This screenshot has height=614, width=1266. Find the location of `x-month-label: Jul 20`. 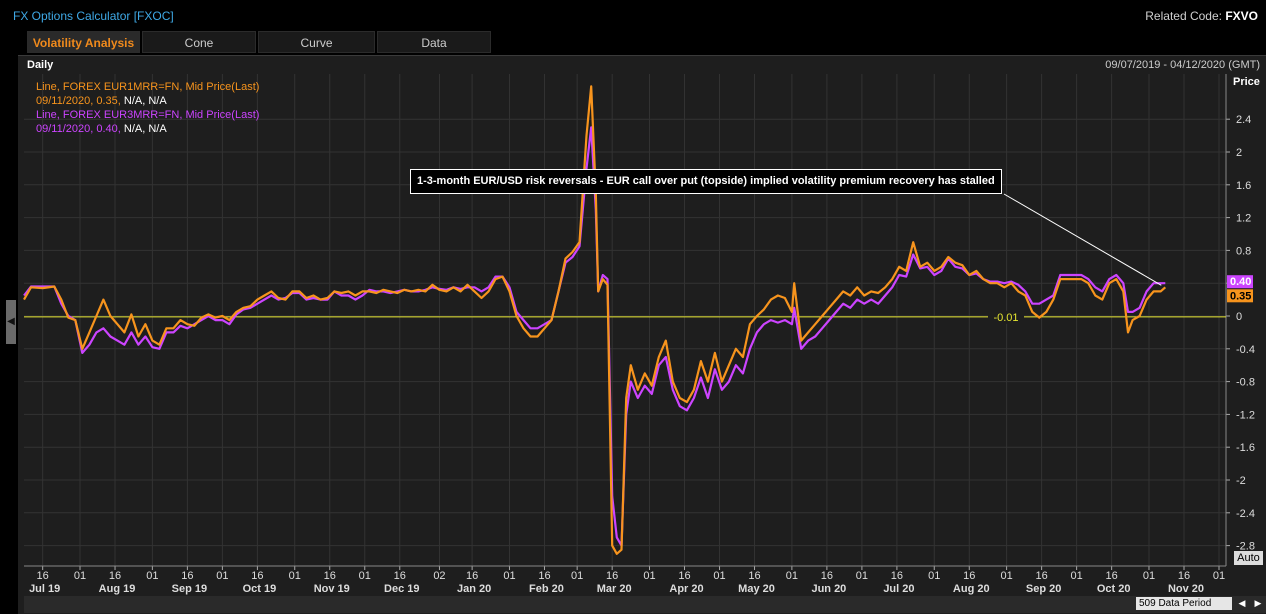

x-month-label: Jul 20 is located at coordinates (898, 589).